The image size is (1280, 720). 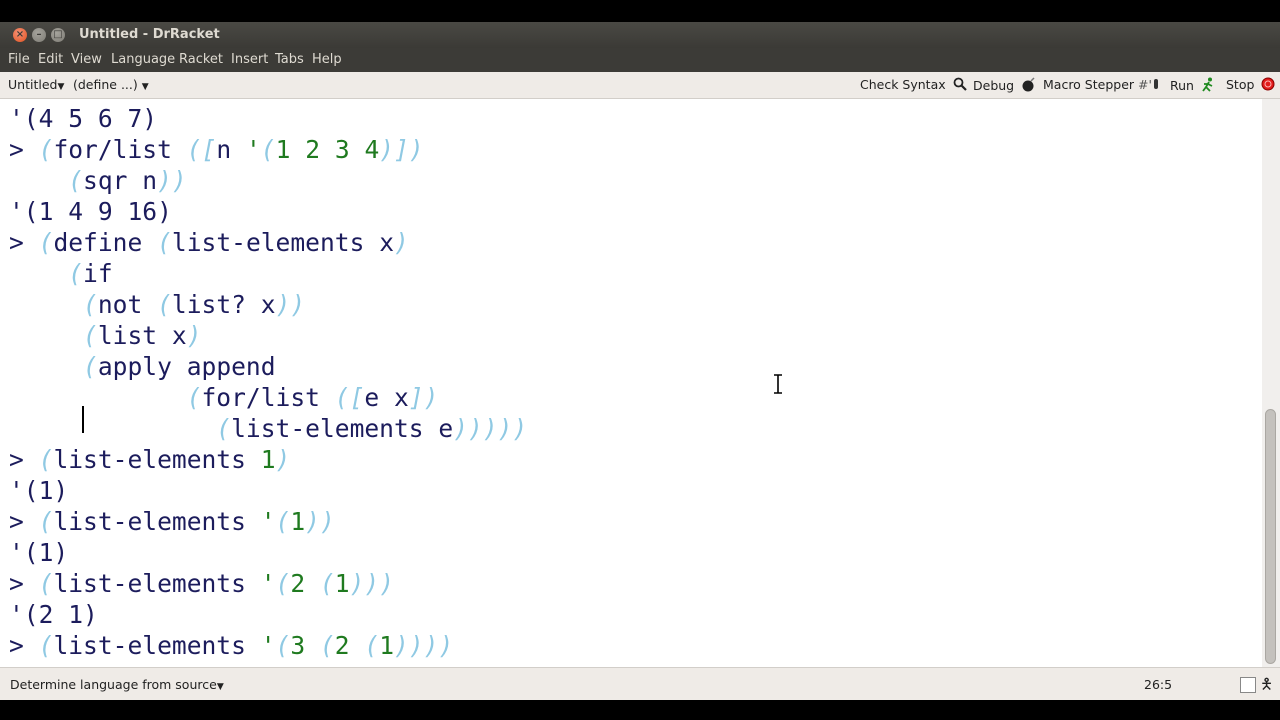 What do you see at coordinates (172, 521) in the screenshot?
I see `input-line: > (list-elements '(1))` at bounding box center [172, 521].